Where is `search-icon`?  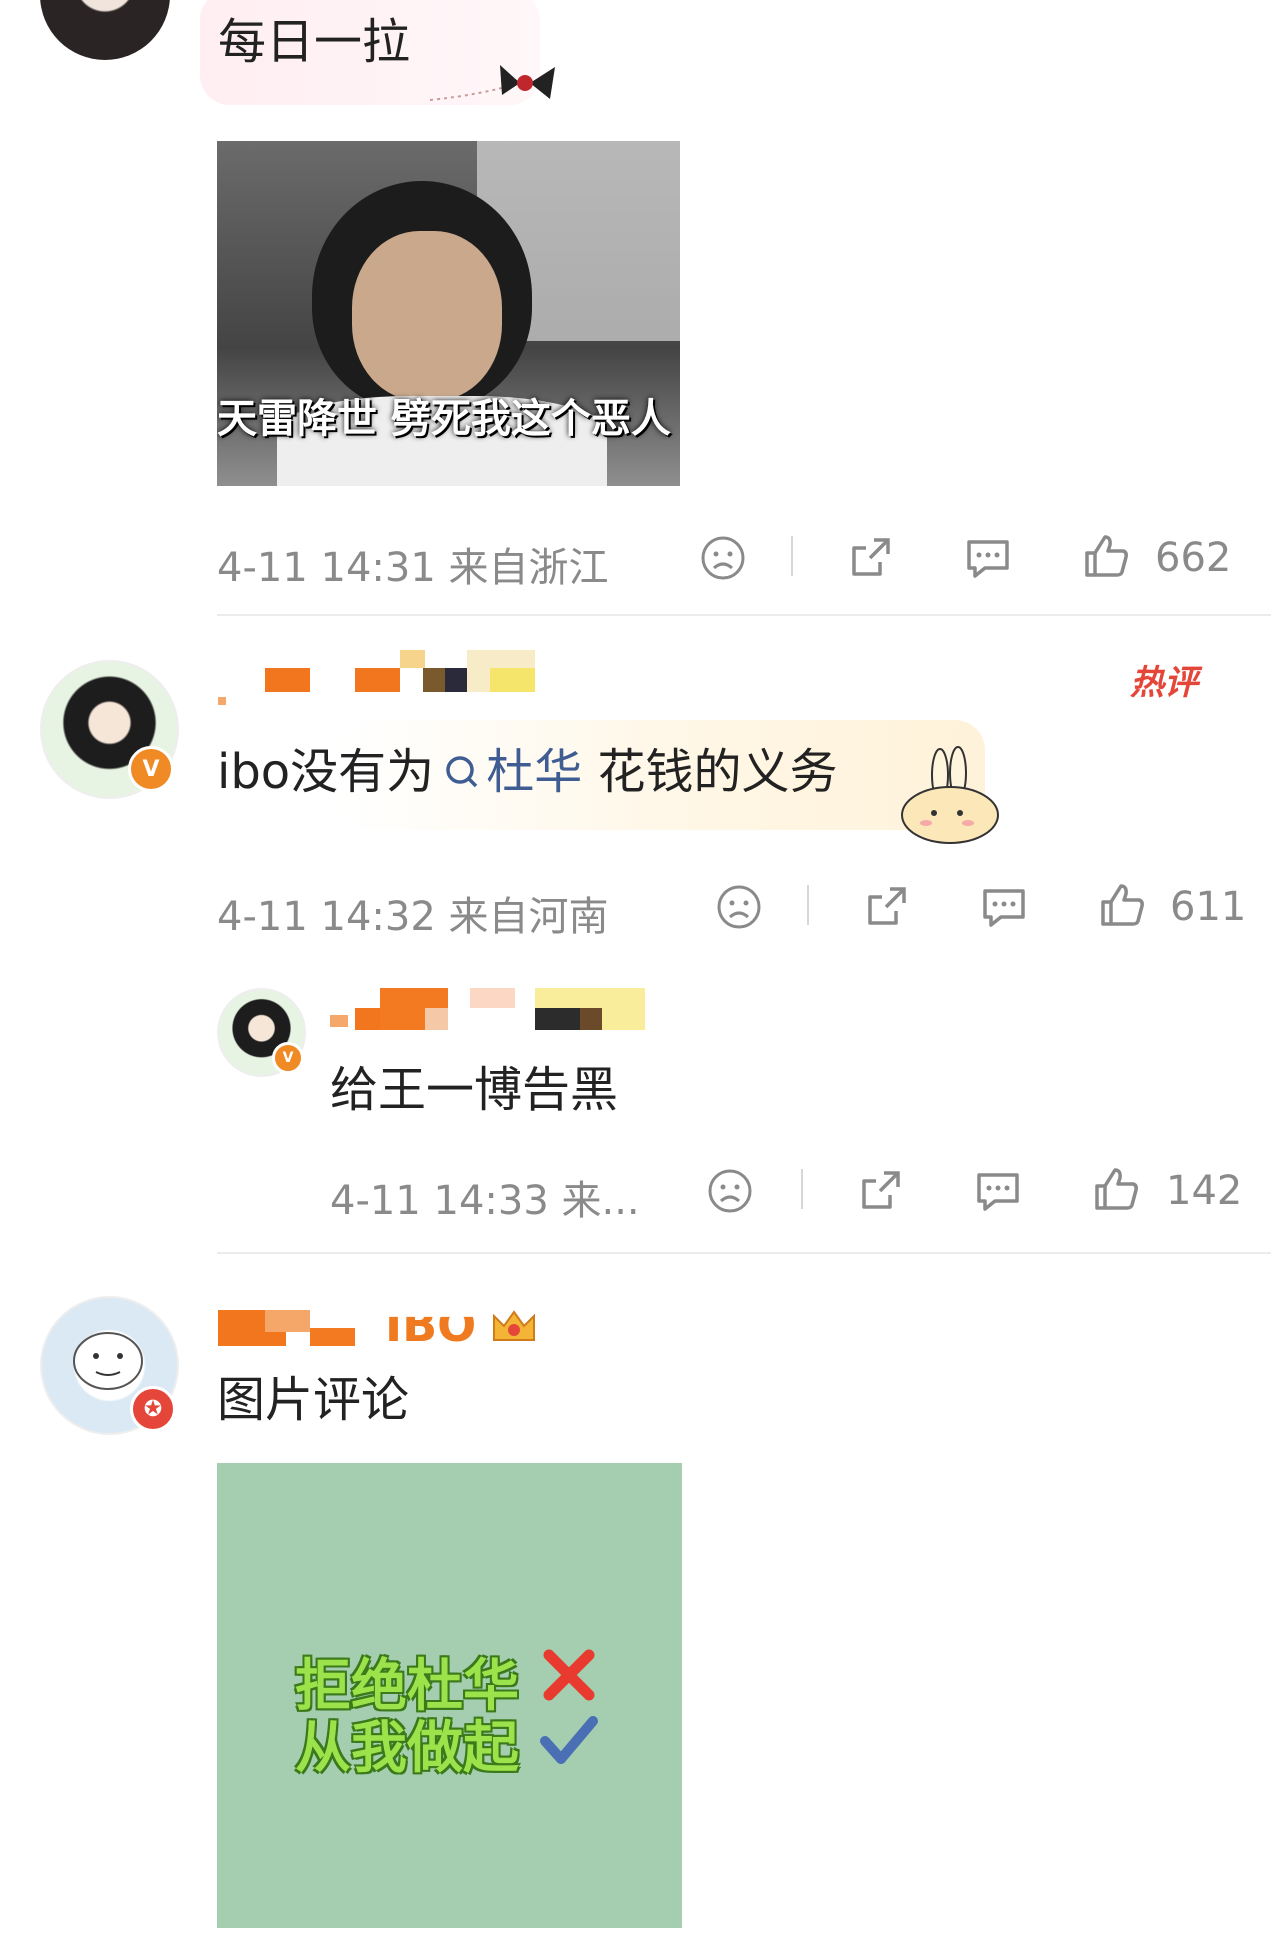
search-icon is located at coordinates (462, 772).